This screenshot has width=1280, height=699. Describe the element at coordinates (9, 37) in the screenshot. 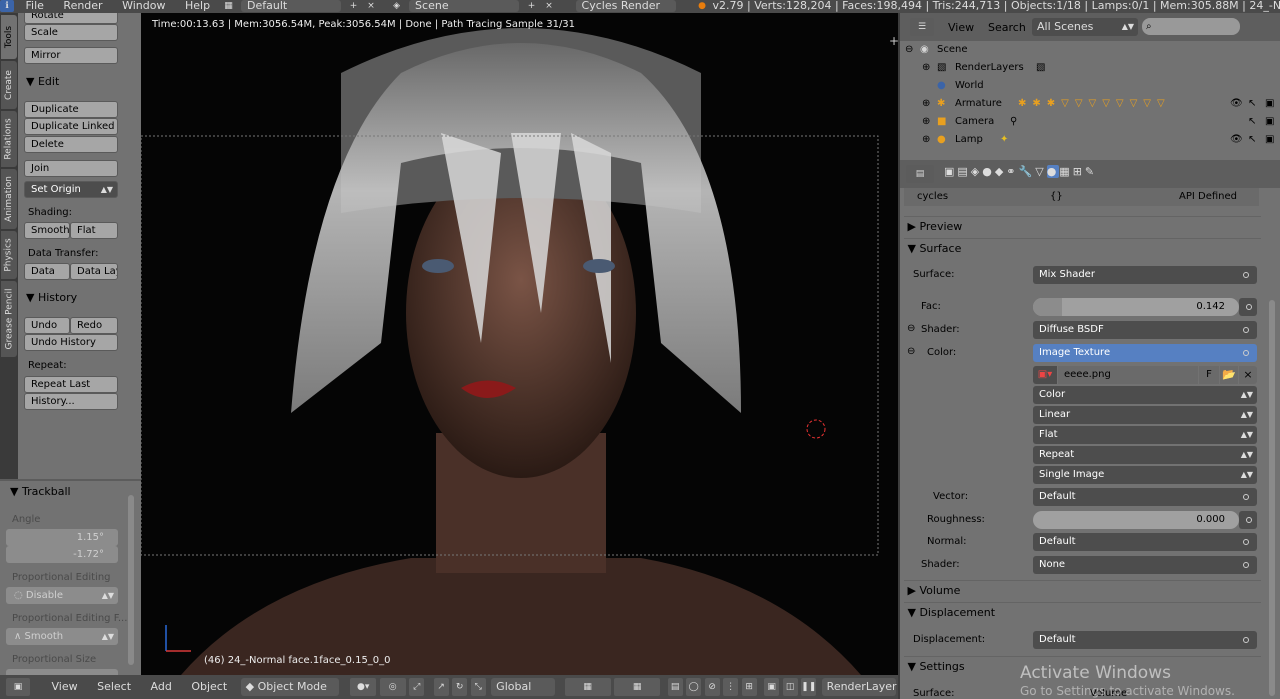

I see `tab-tools: Tools` at that location.